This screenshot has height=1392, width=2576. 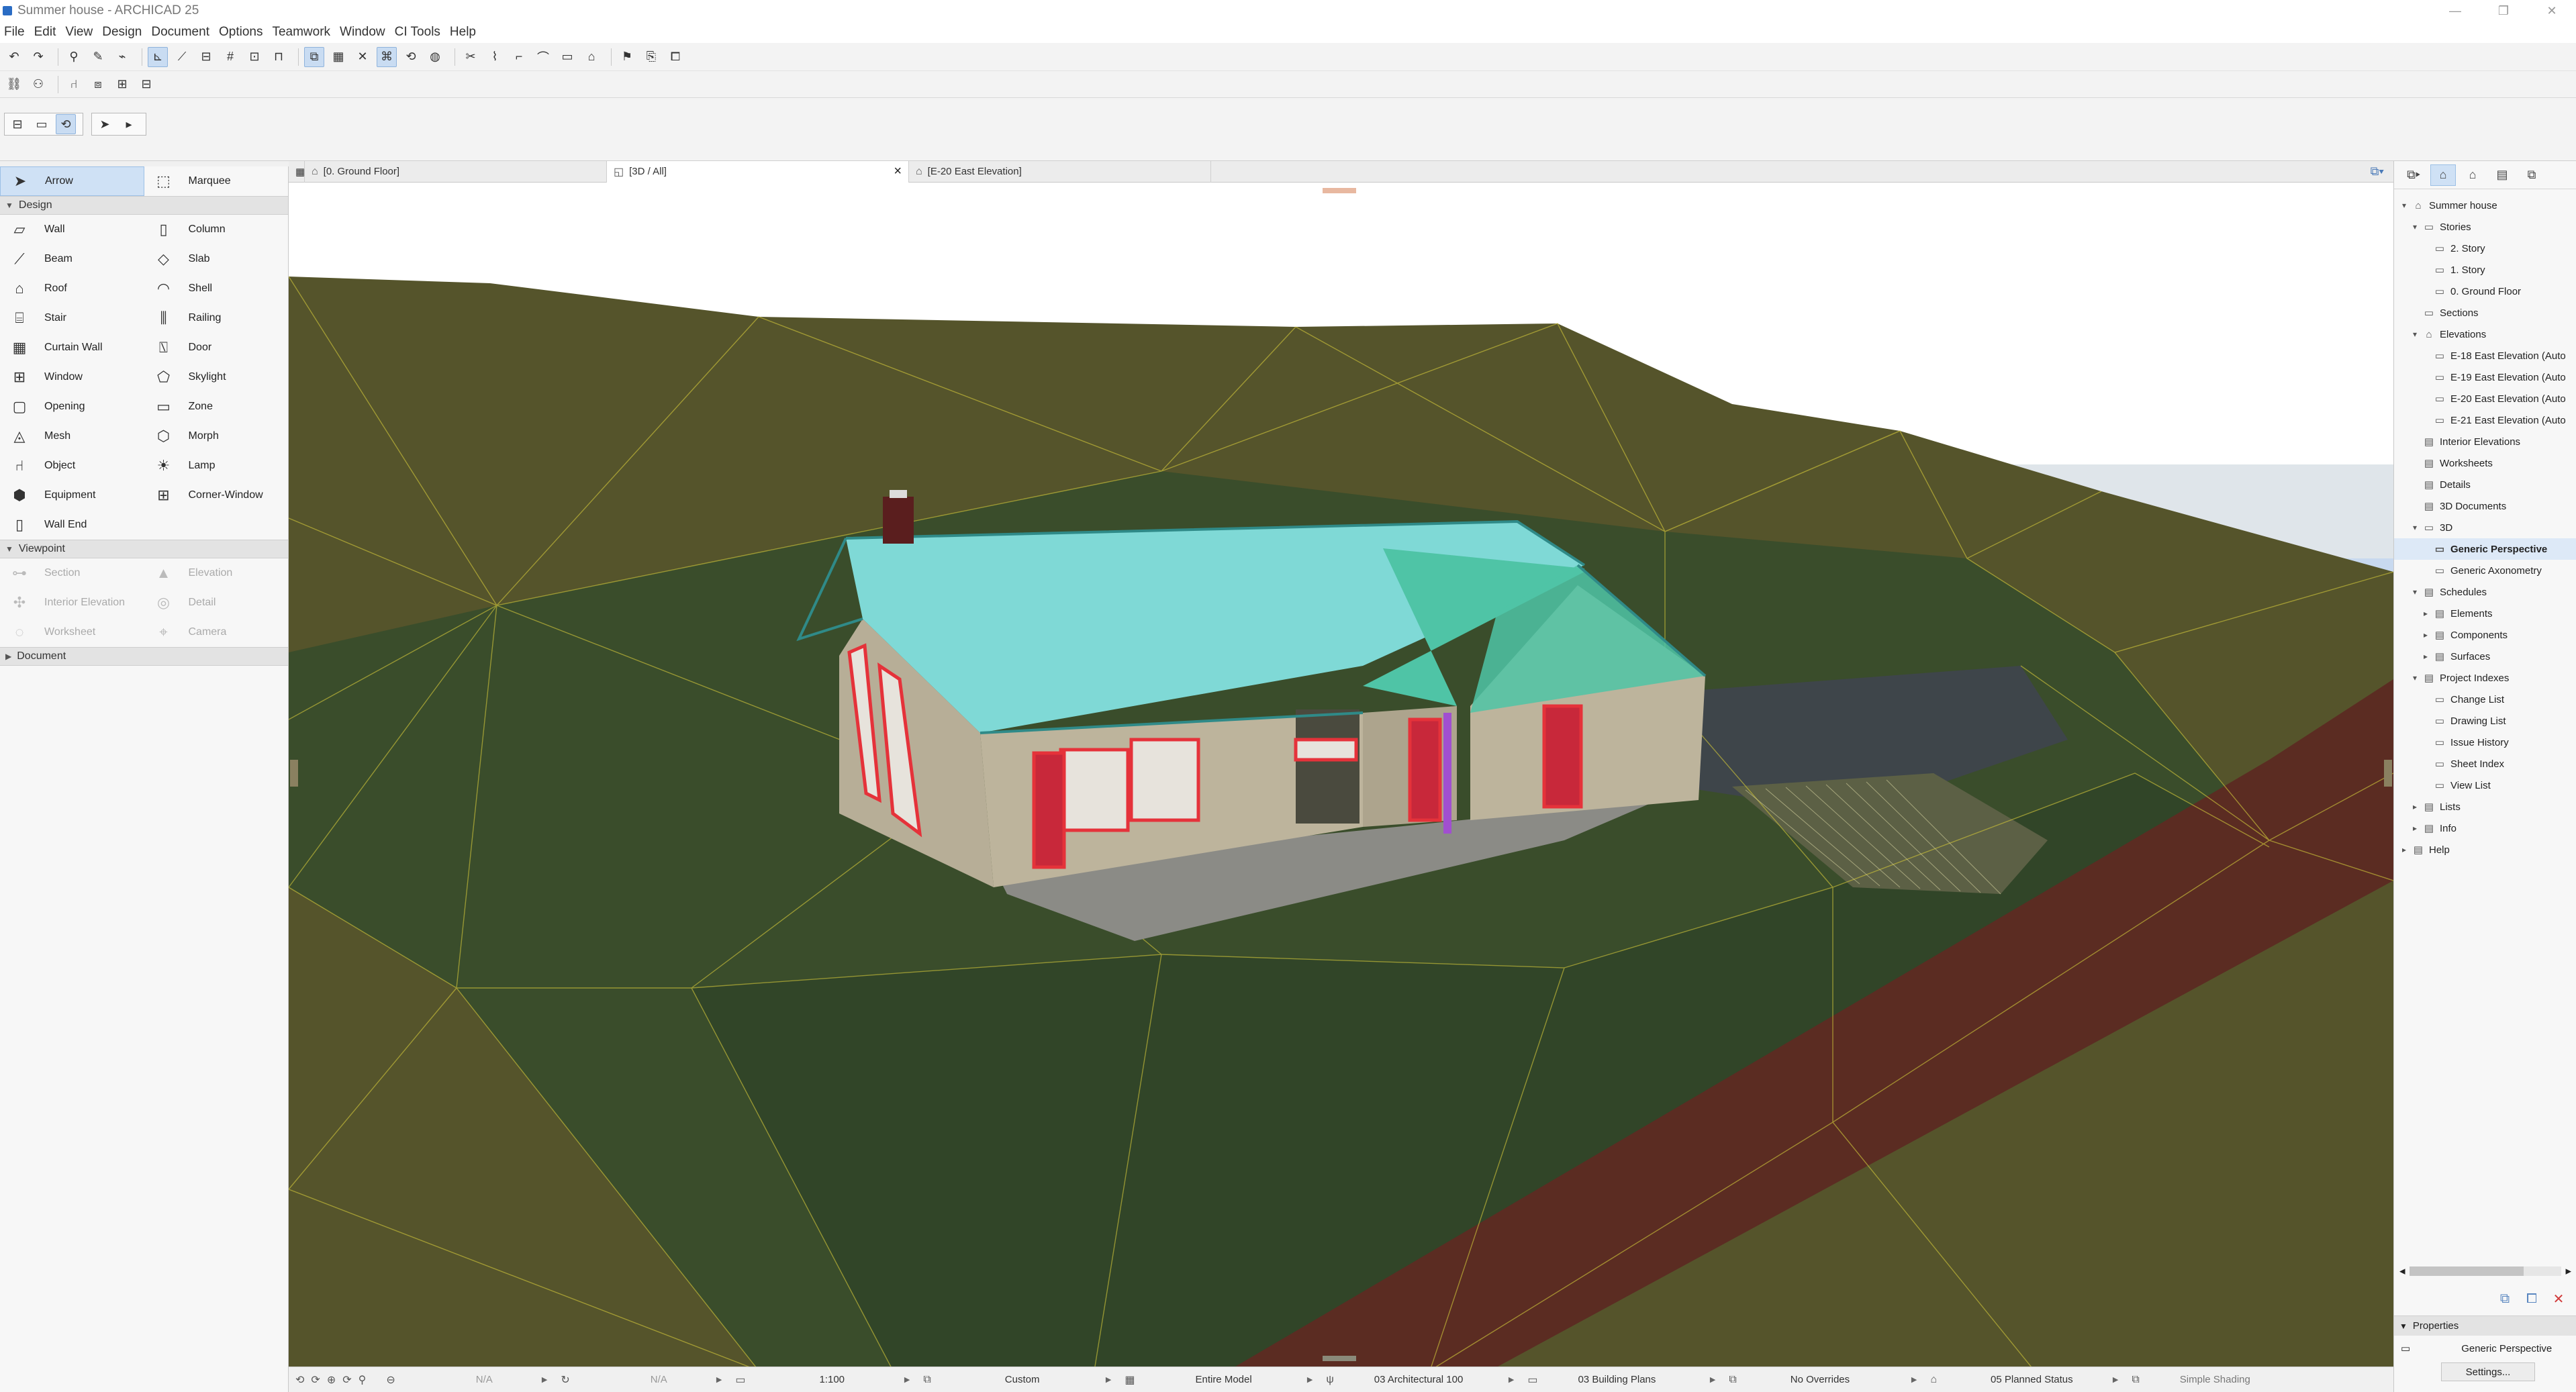 What do you see at coordinates (72, 407) in the screenshot?
I see `tool-opening: ▢ Opening` at bounding box center [72, 407].